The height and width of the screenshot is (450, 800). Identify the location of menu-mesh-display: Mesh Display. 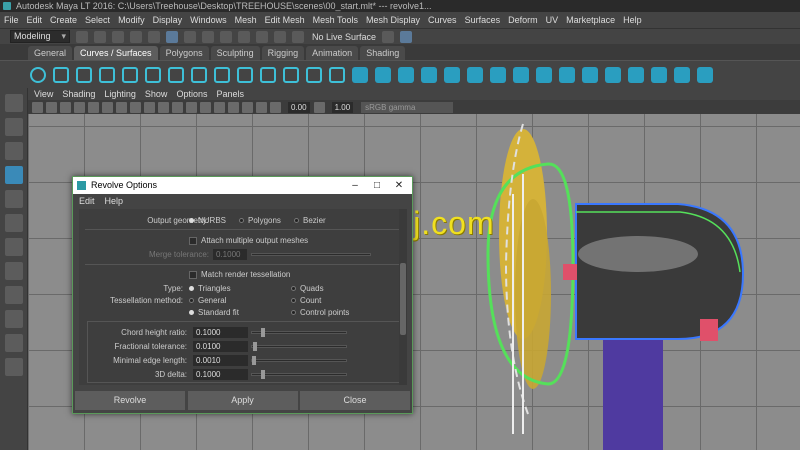
(393, 20).